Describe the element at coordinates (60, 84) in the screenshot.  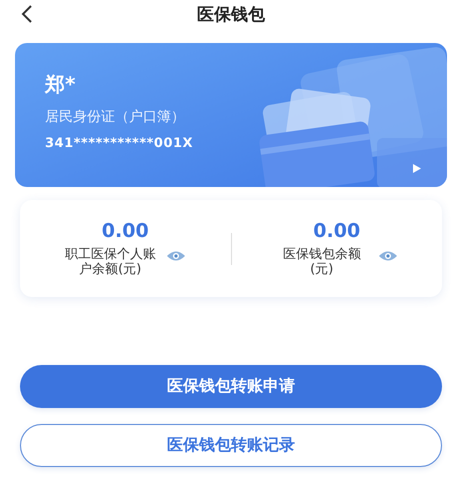
I see `holder-name: 郑*` at that location.